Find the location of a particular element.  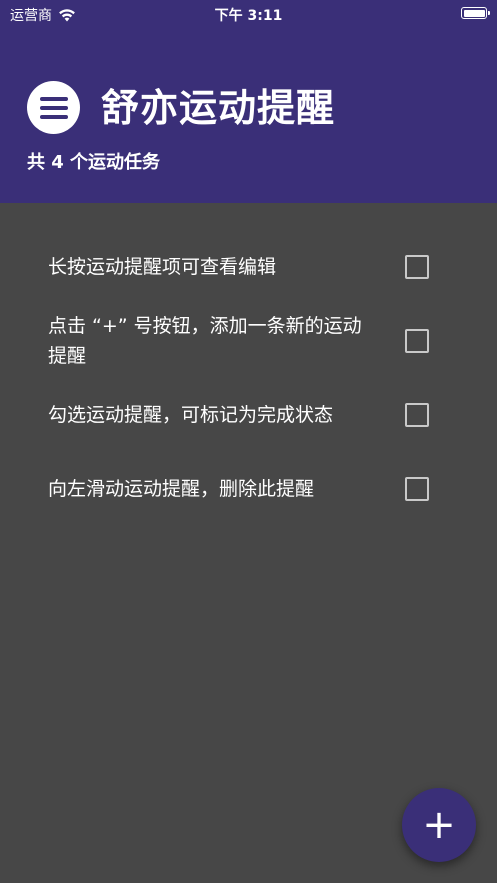

task-item: 向左滑动运动提醒，删除此提醒 is located at coordinates (248, 489).